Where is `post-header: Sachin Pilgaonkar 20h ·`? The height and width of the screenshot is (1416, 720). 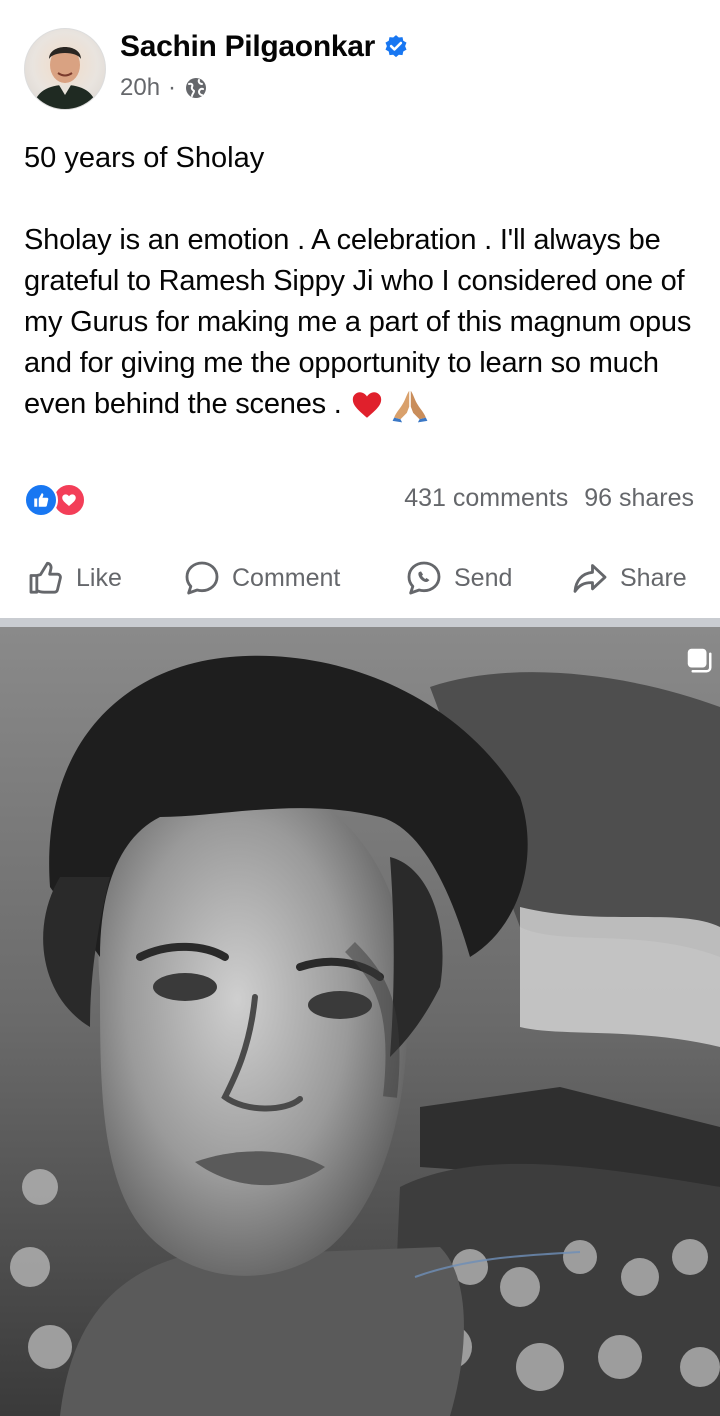
post-header: Sachin Pilgaonkar 20h · is located at coordinates (364, 69).